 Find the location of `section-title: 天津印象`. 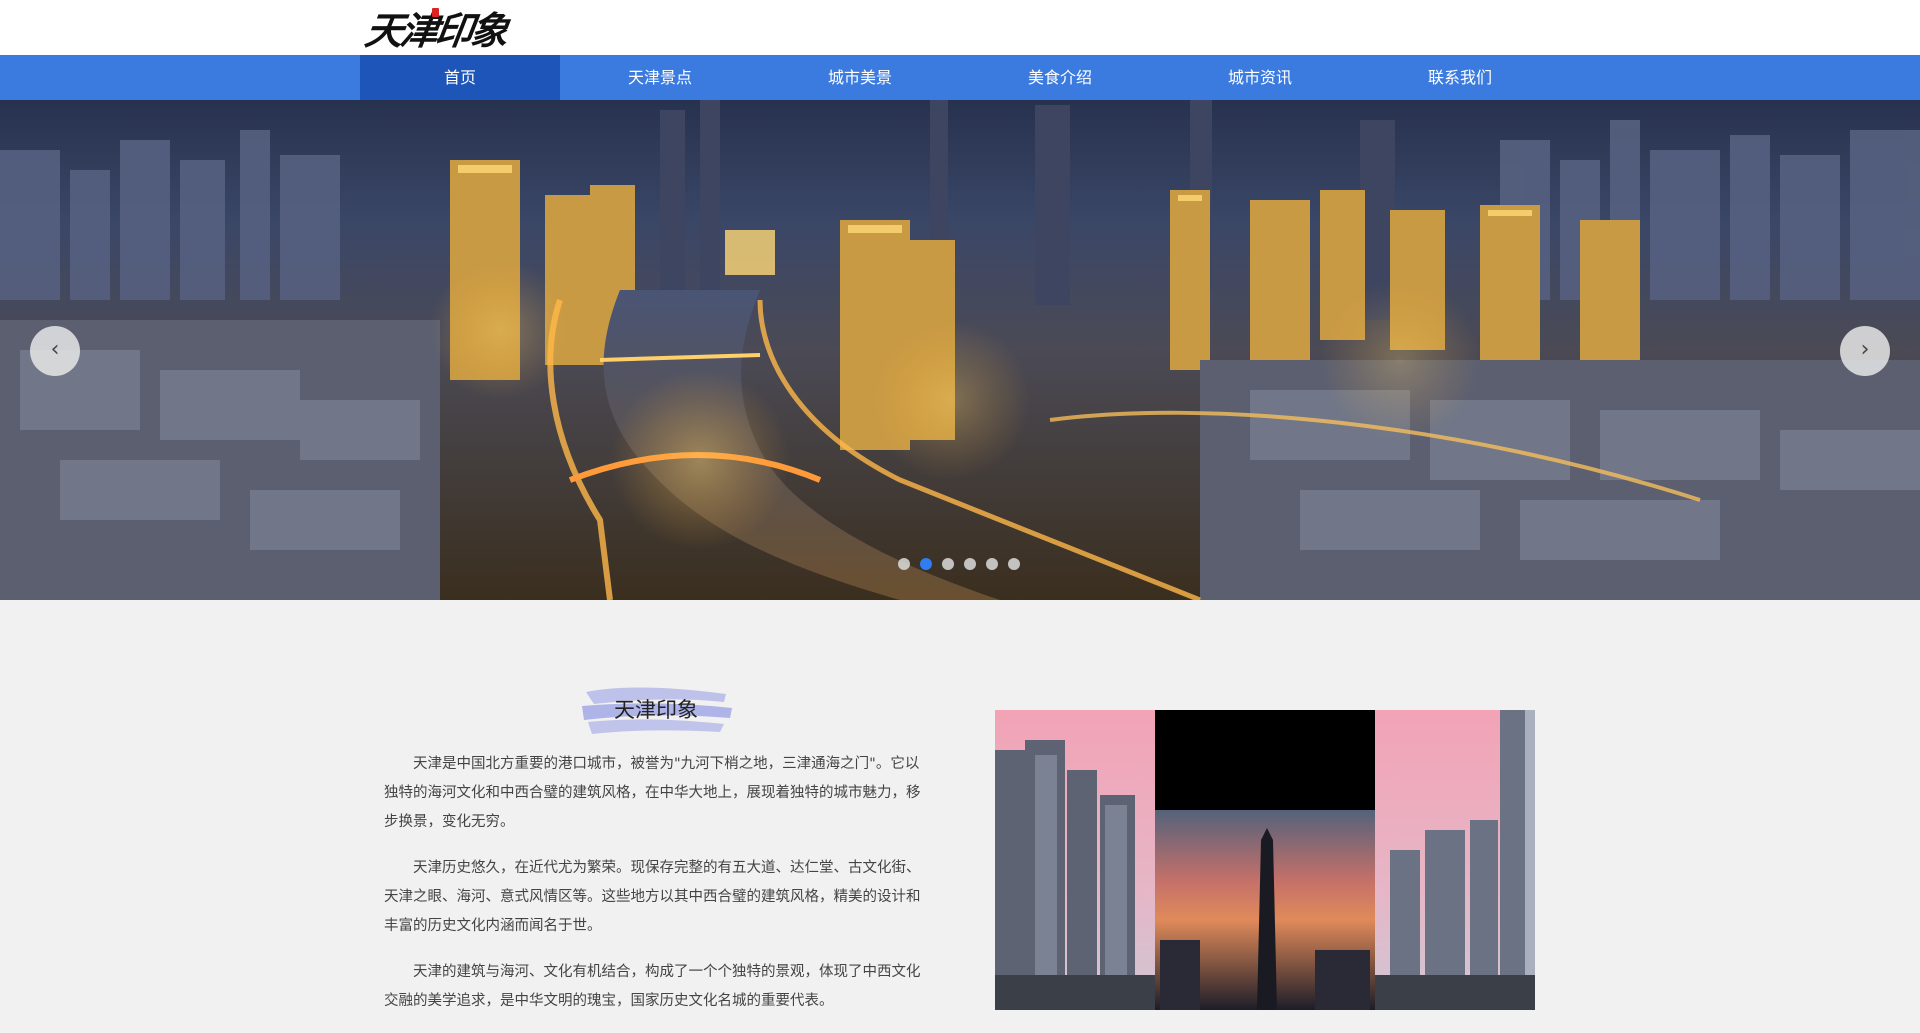

section-title: 天津印象 is located at coordinates (656, 710).